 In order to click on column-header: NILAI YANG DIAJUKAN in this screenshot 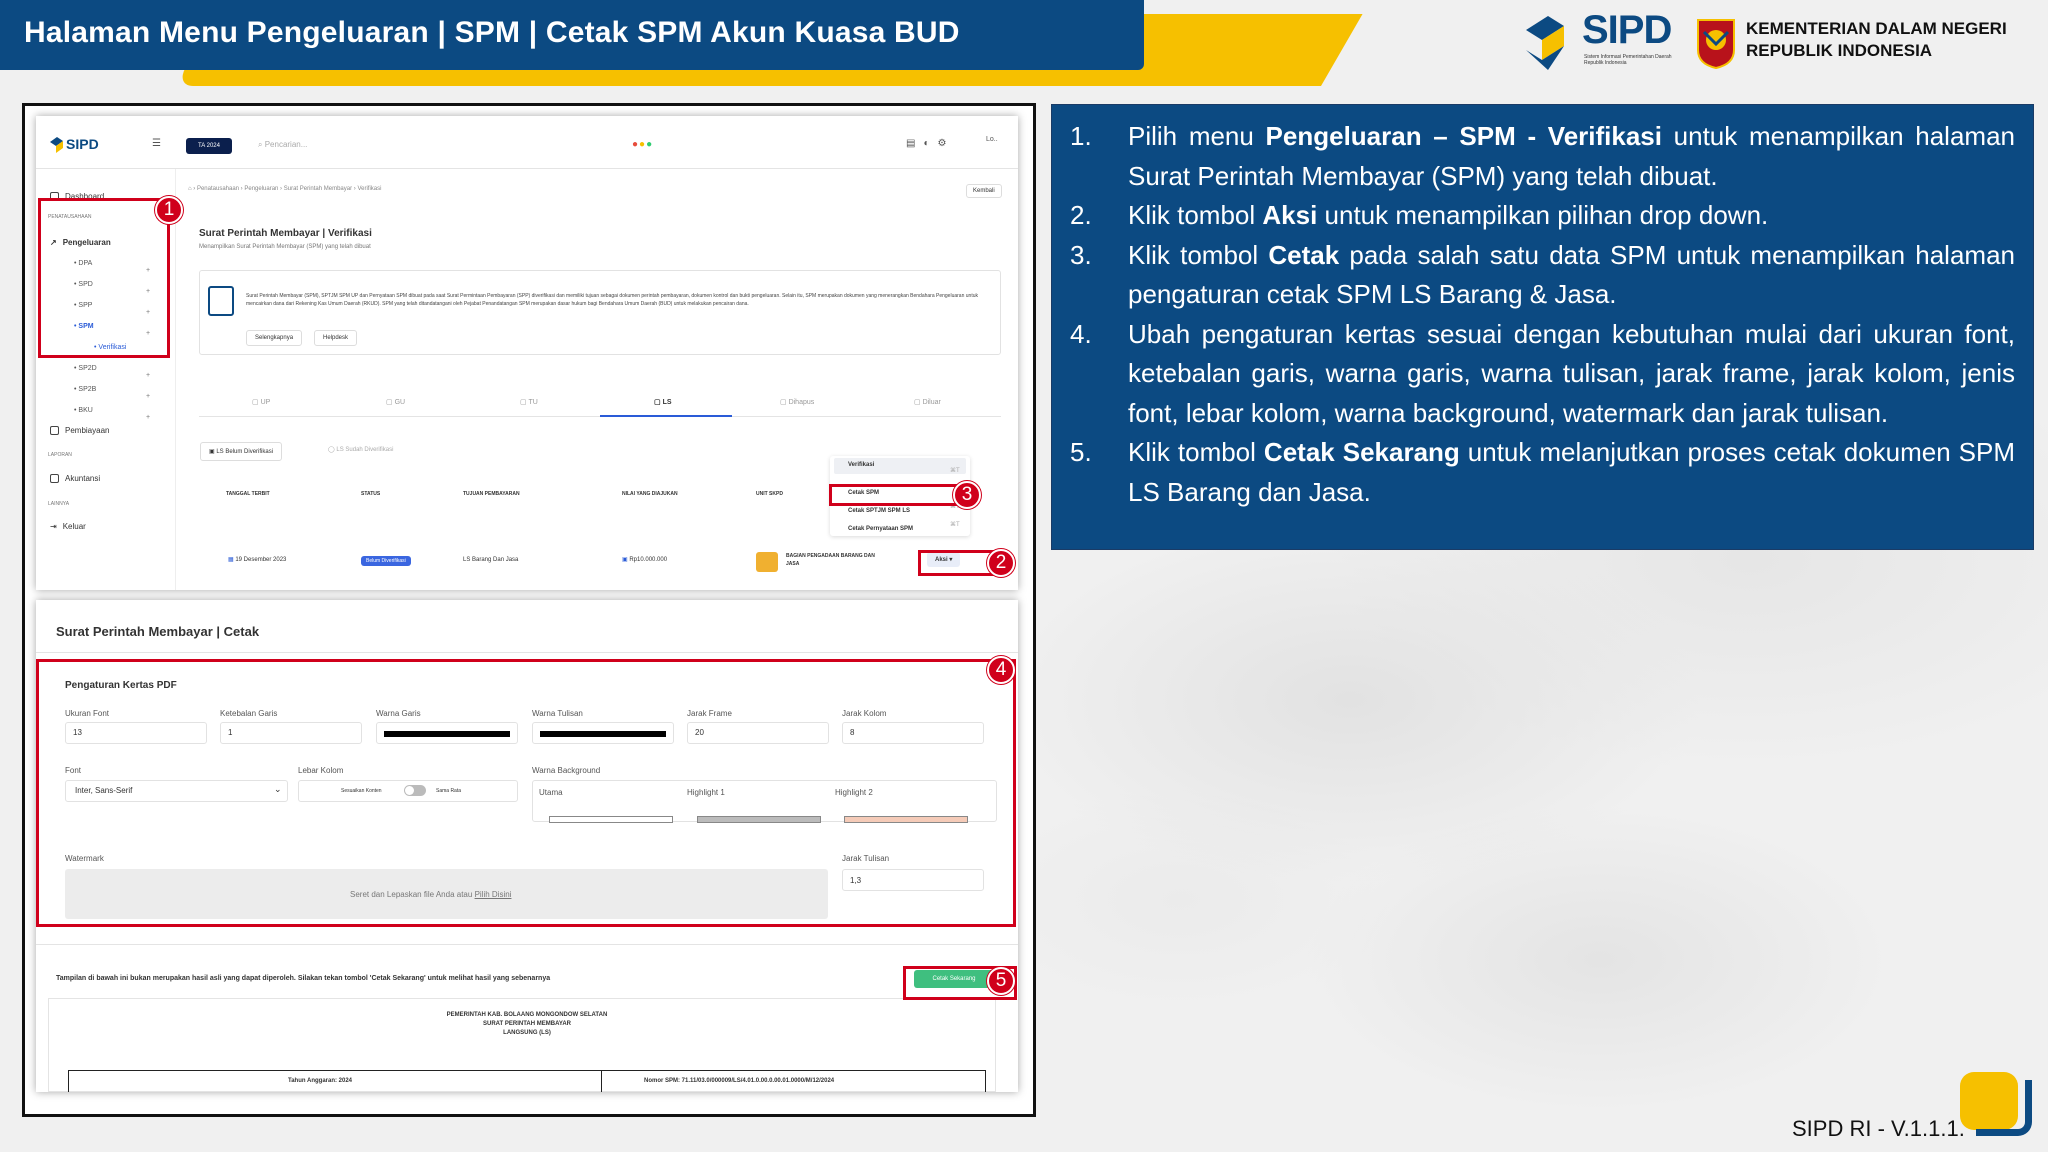, I will do `click(650, 494)`.